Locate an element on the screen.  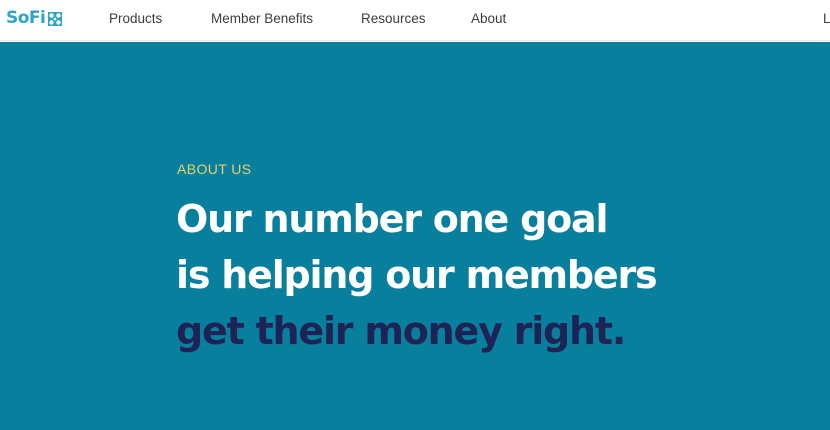
logo-wordmark: SoFi is located at coordinates (26, 18).